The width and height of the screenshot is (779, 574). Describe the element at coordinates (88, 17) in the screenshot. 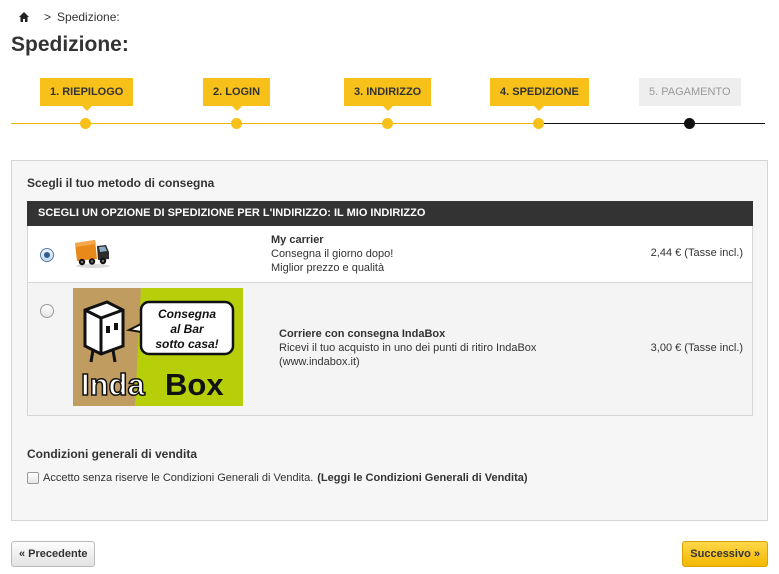

I see `breadcrumb-current: Spedizione:` at that location.